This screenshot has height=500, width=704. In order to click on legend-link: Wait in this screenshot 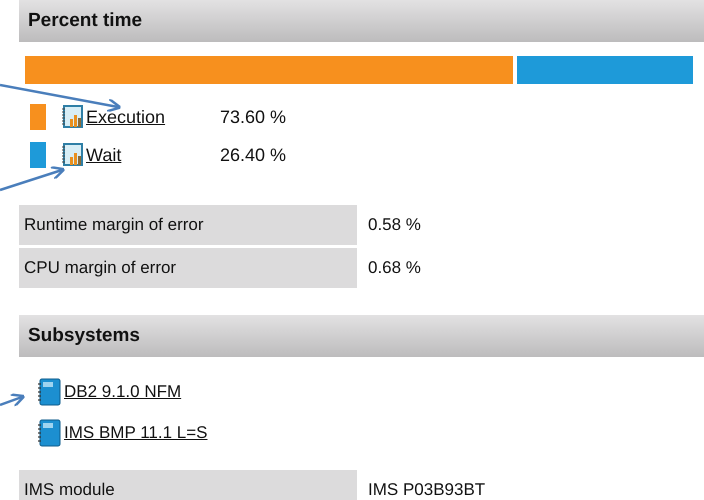, I will do `click(153, 155)`.